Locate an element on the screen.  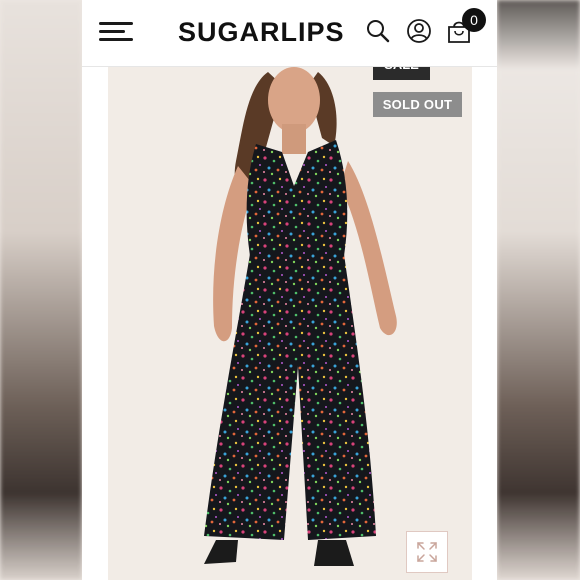
site-header: SUGARLIPS is located at coordinates (289, 33).